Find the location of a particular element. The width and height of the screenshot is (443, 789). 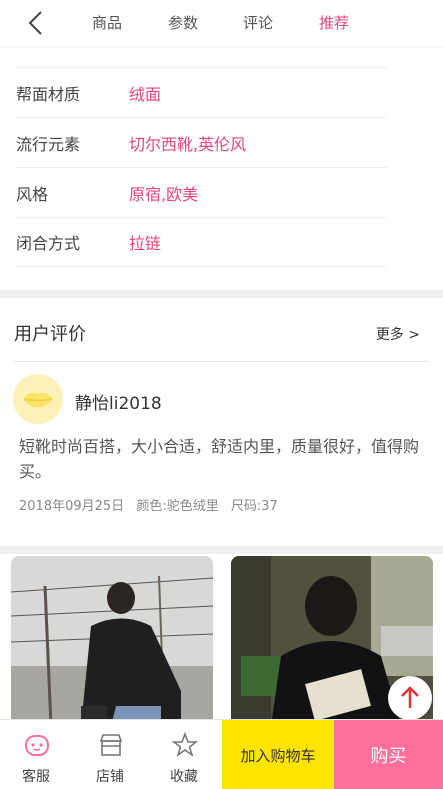

spec-value: 原宿,欧美 is located at coordinates (164, 194).